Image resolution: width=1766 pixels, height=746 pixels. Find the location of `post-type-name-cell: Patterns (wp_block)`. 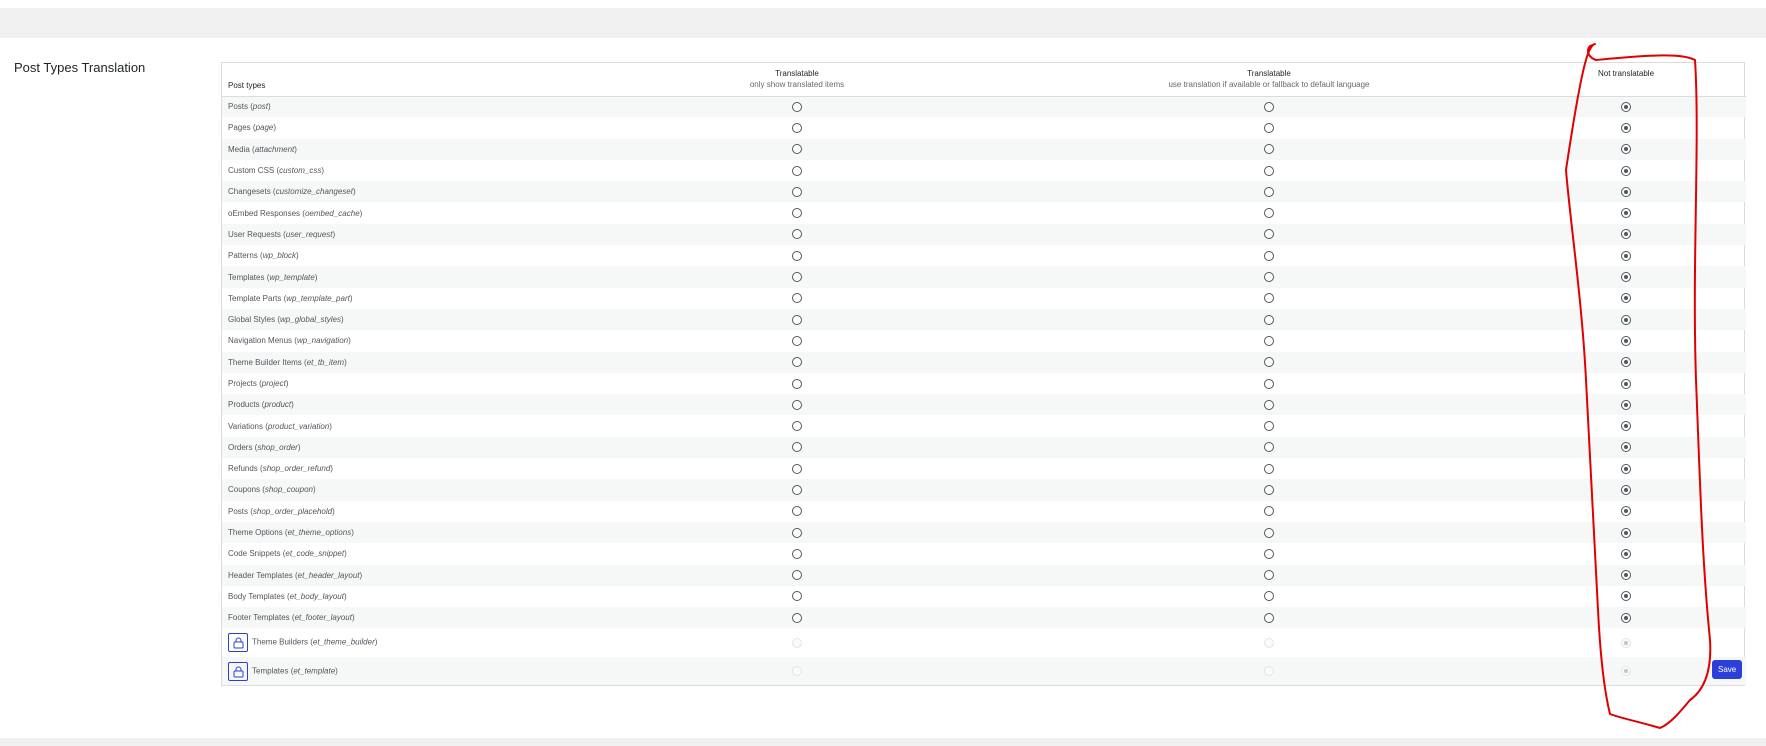

post-type-name-cell: Patterns (wp_block) is located at coordinates (263, 256).